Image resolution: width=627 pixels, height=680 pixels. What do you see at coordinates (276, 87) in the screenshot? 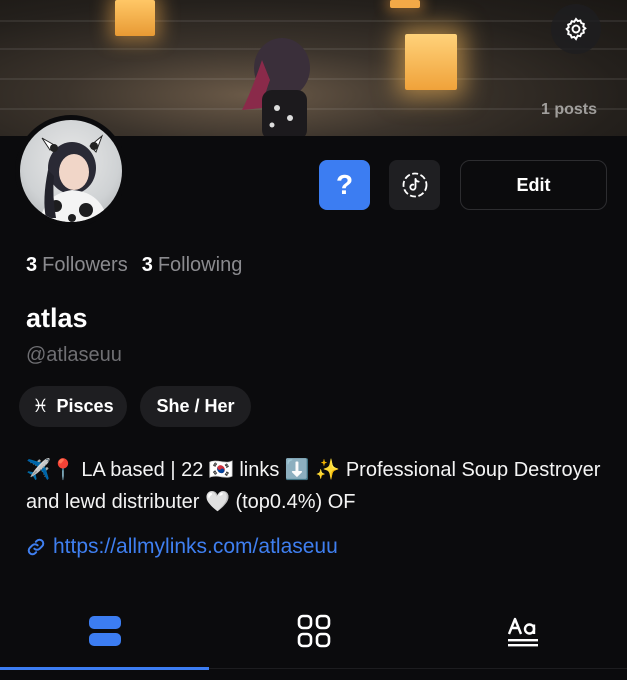
I see `cover-figure` at bounding box center [276, 87].